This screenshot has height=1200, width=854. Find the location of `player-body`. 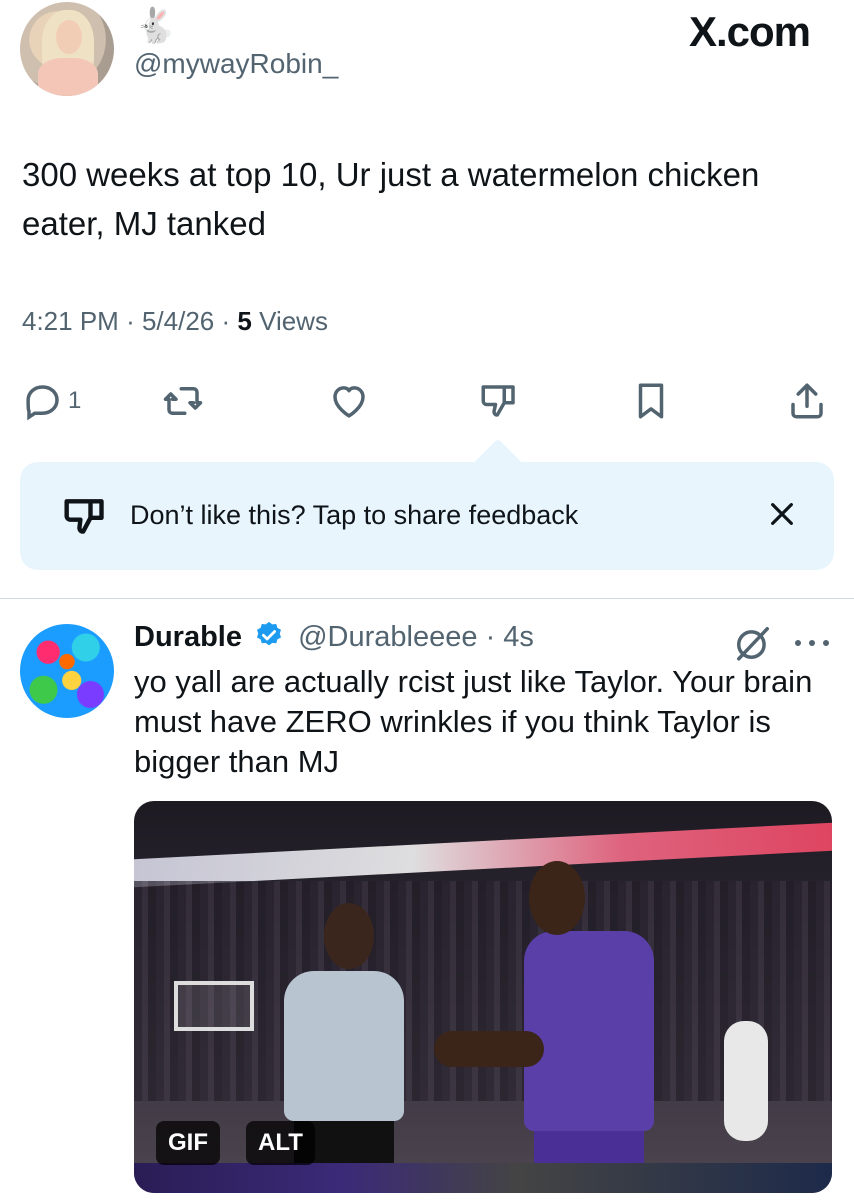

player-body is located at coordinates (589, 1031).